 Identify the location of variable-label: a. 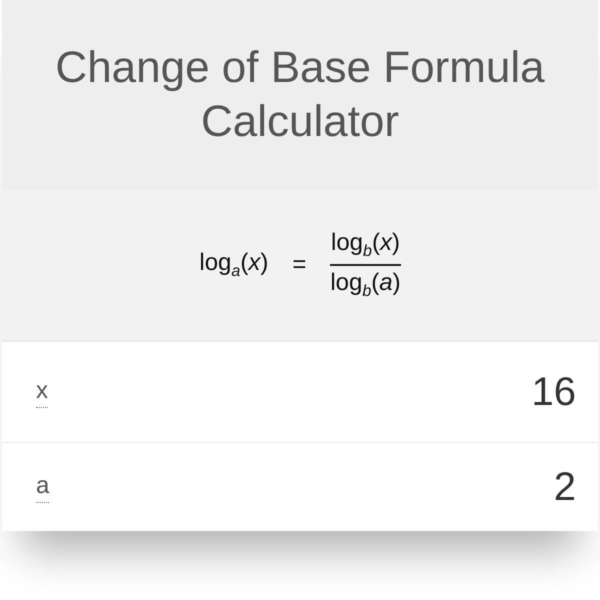
(43, 487).